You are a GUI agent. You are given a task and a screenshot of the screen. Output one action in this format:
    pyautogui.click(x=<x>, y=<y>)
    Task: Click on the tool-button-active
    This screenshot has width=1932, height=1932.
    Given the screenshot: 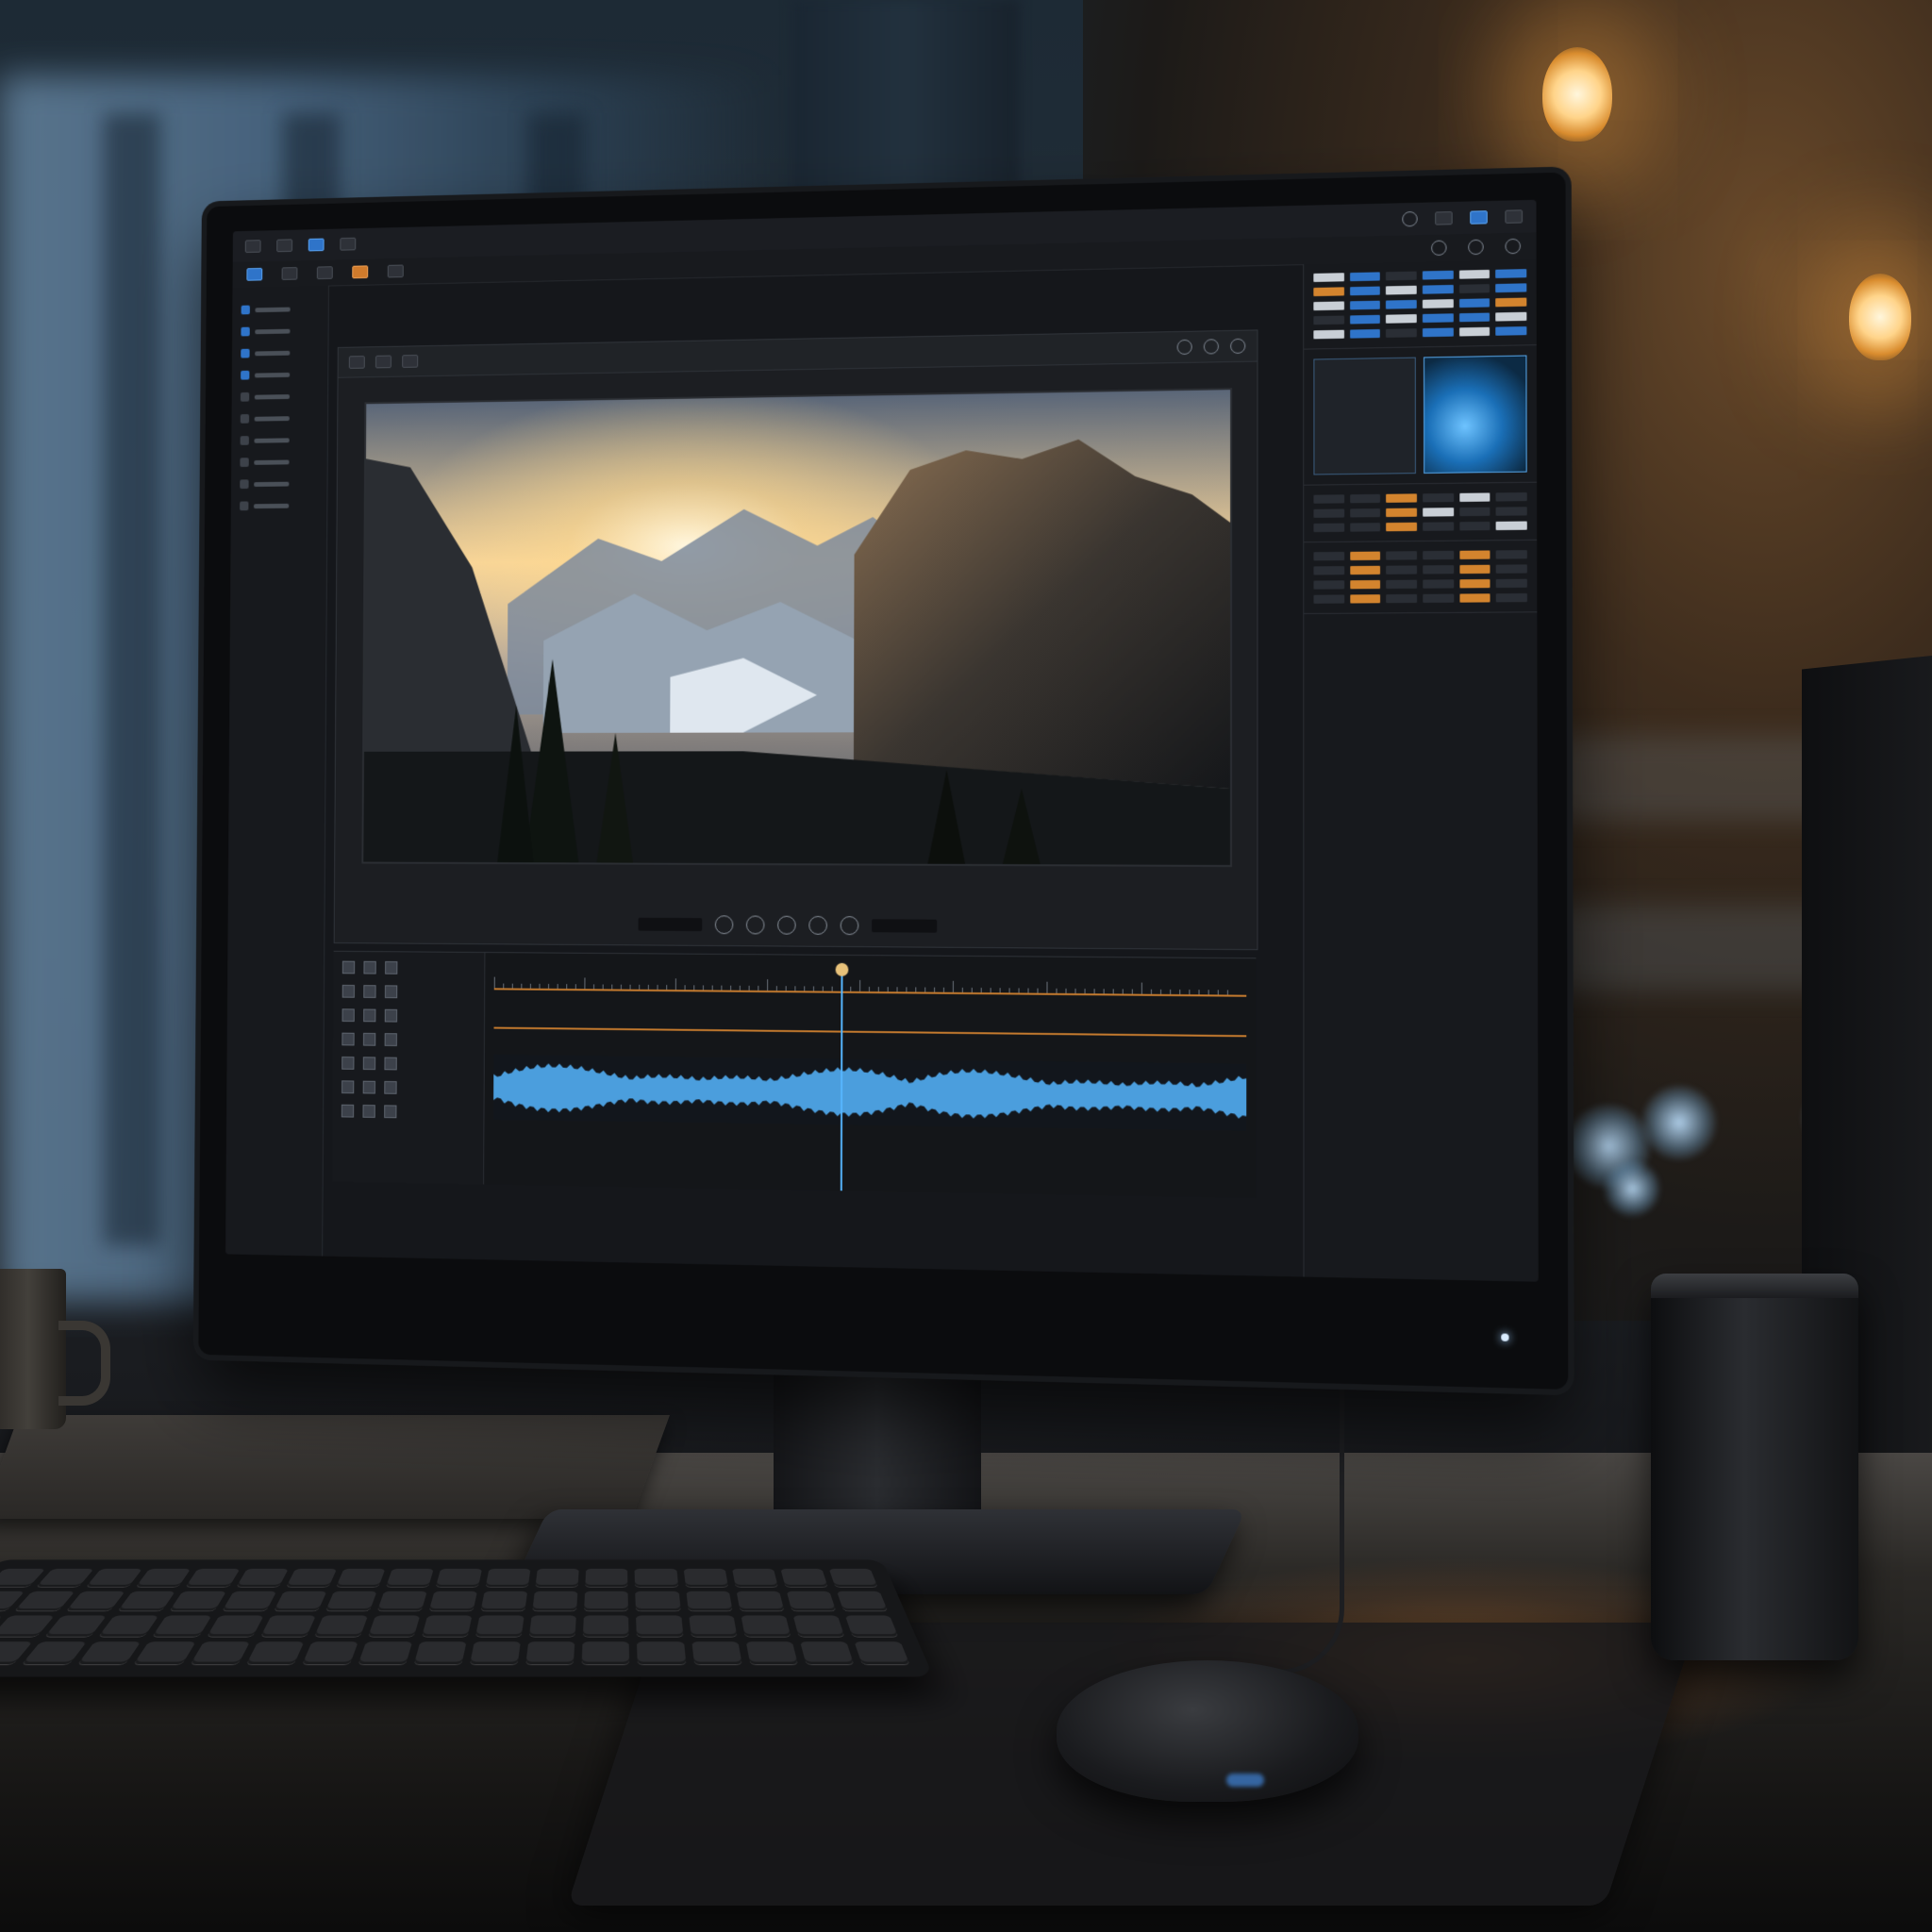 What is the action you would take?
    pyautogui.click(x=361, y=272)
    